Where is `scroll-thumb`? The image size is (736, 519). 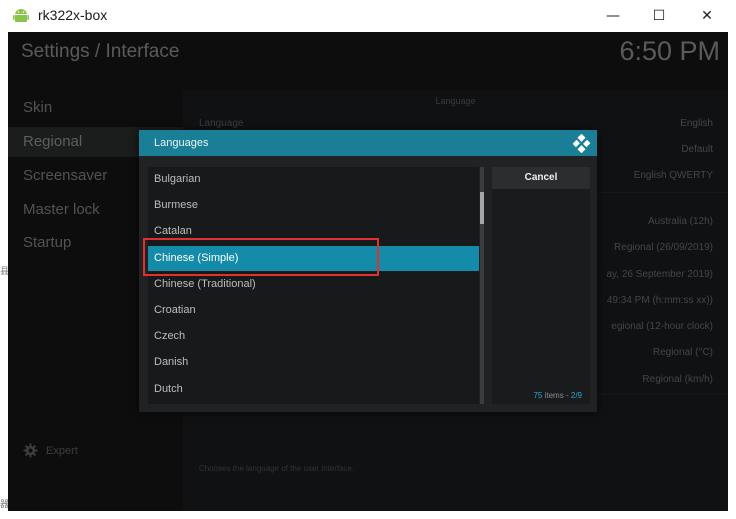
scroll-thumb is located at coordinates (482, 208).